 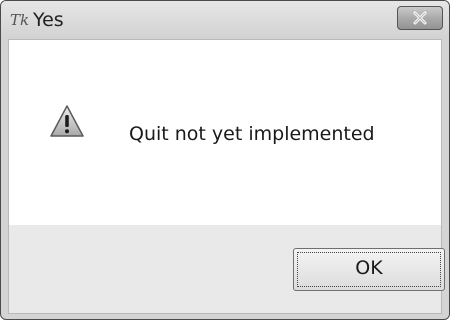 What do you see at coordinates (252, 134) in the screenshot?
I see `dialog-message: Quit not yet implemented` at bounding box center [252, 134].